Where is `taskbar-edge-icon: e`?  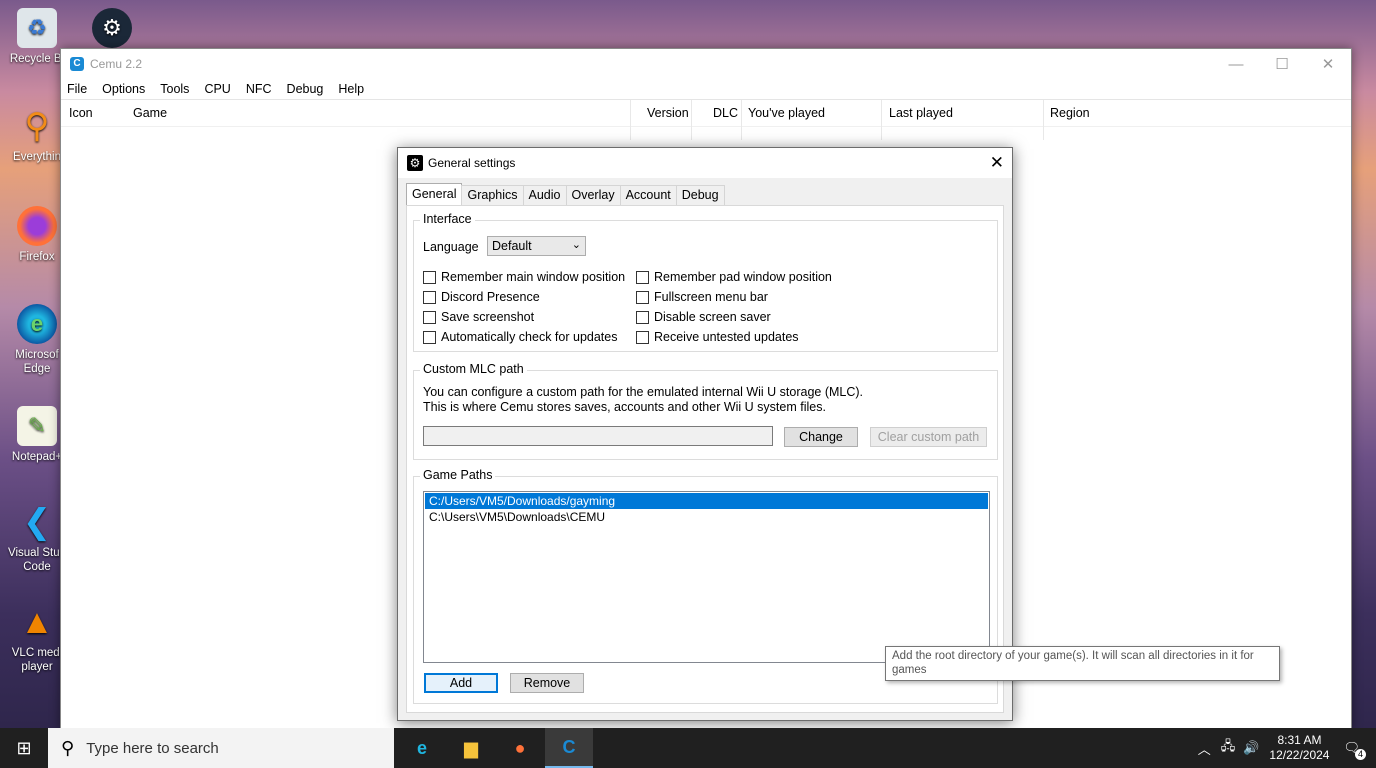
taskbar-edge-icon: e is located at coordinates (422, 748).